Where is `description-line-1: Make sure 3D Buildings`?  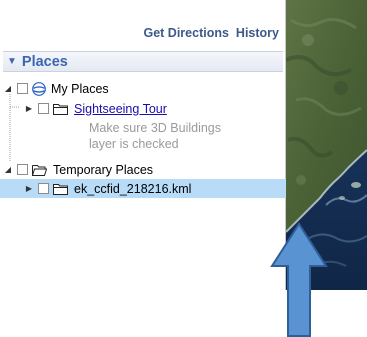 description-line-1: Make sure 3D Buildings is located at coordinates (155, 128).